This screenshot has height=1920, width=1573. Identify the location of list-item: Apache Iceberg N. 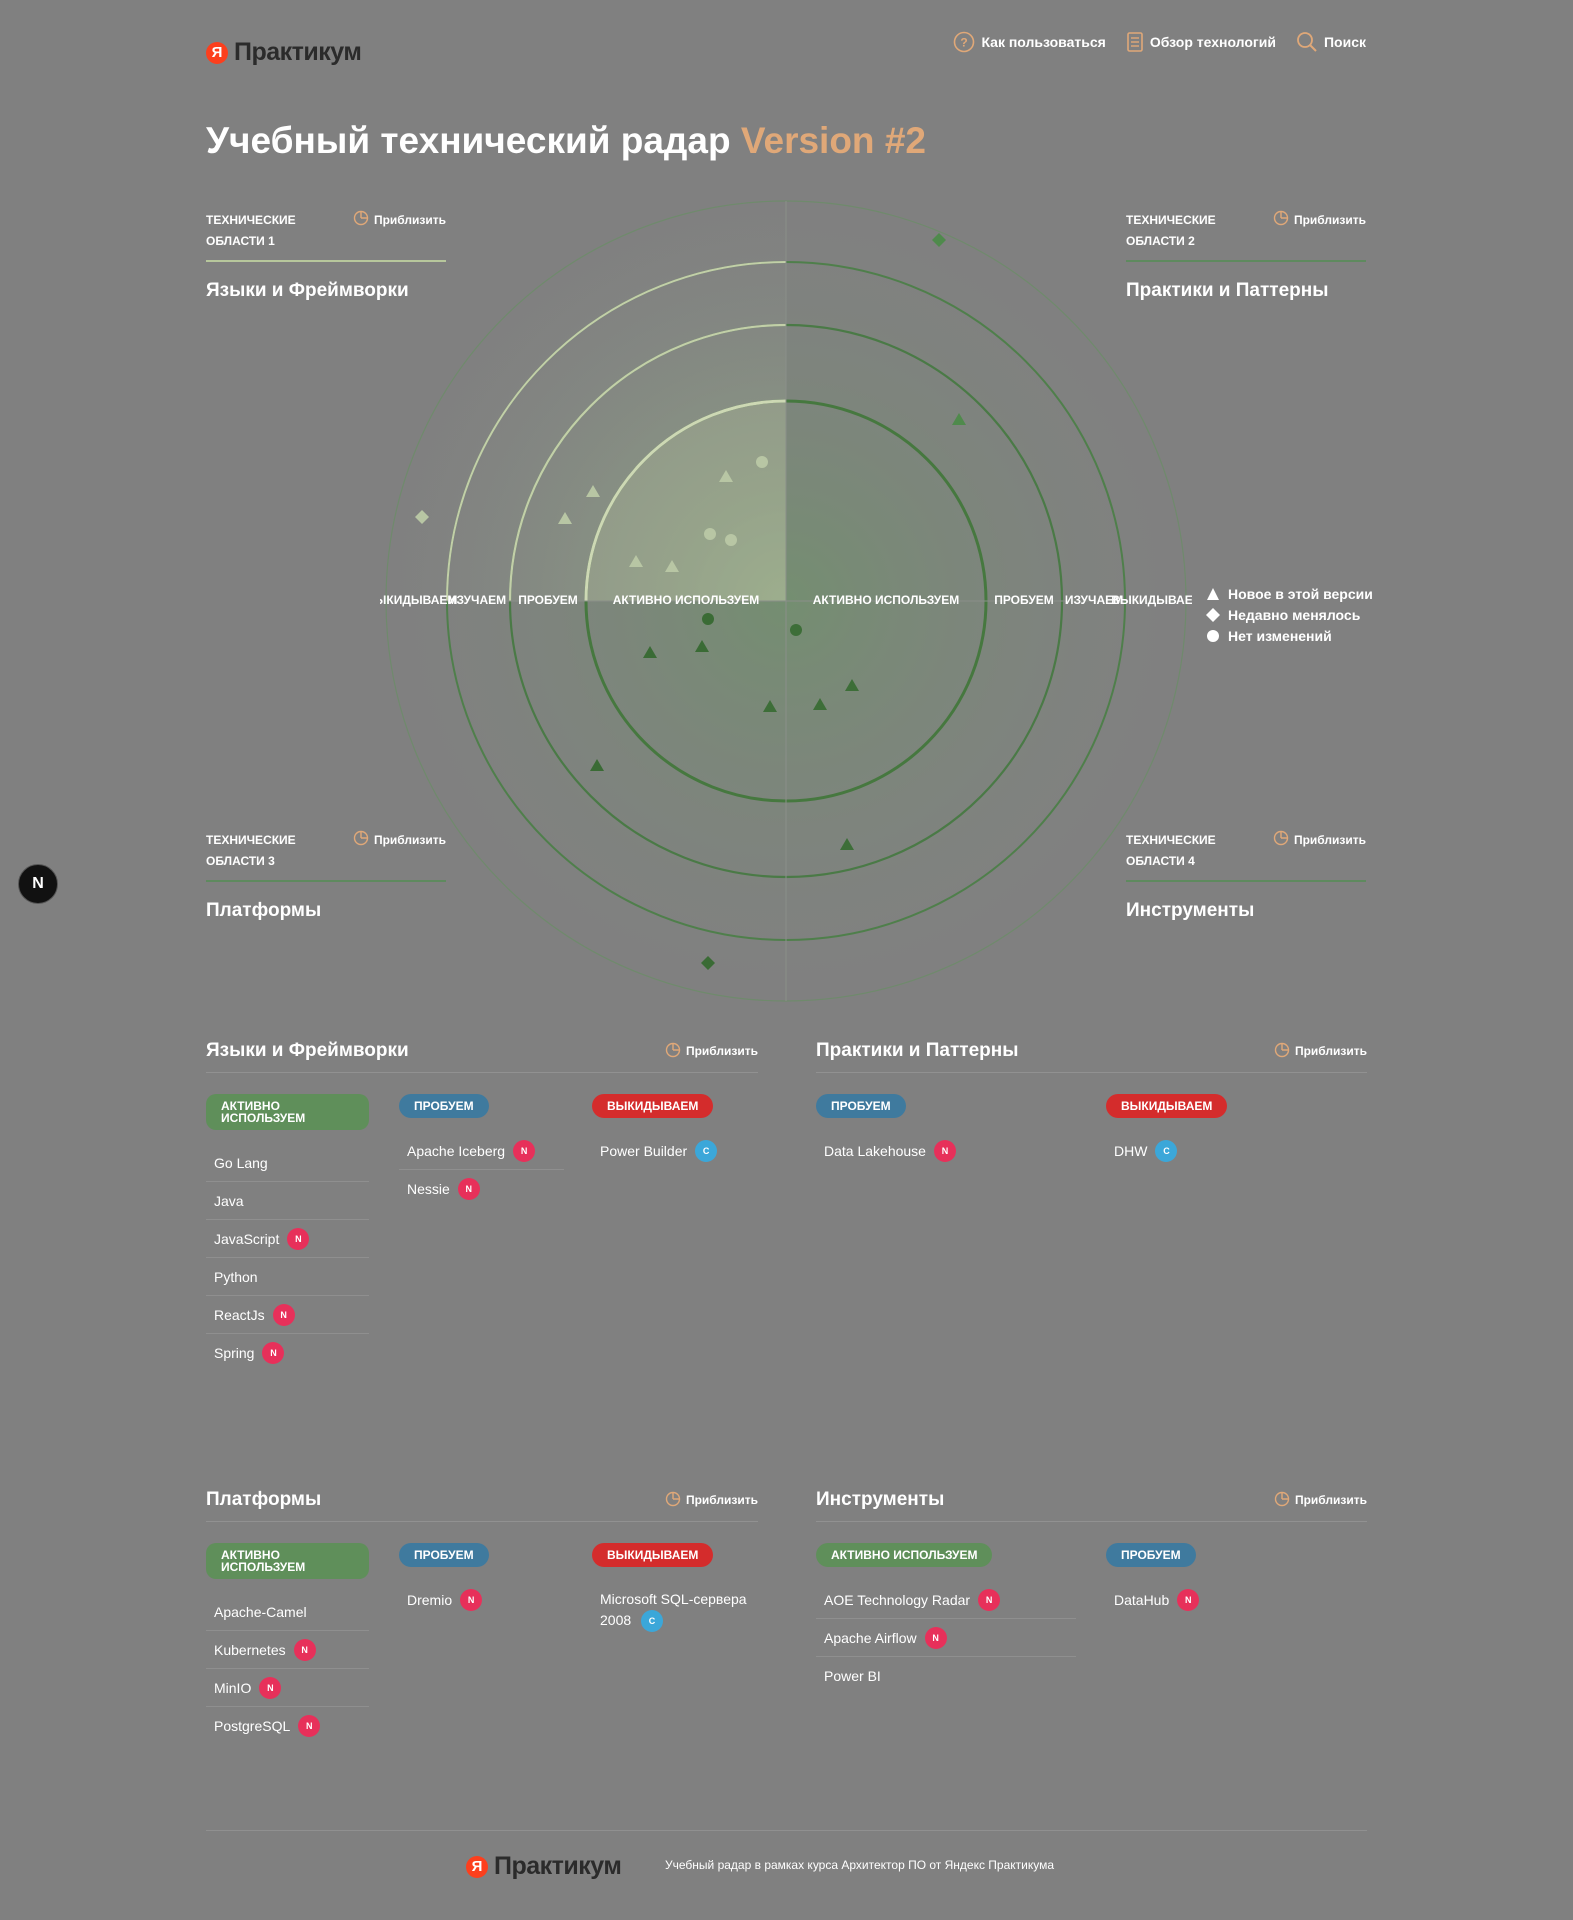
(481, 1151).